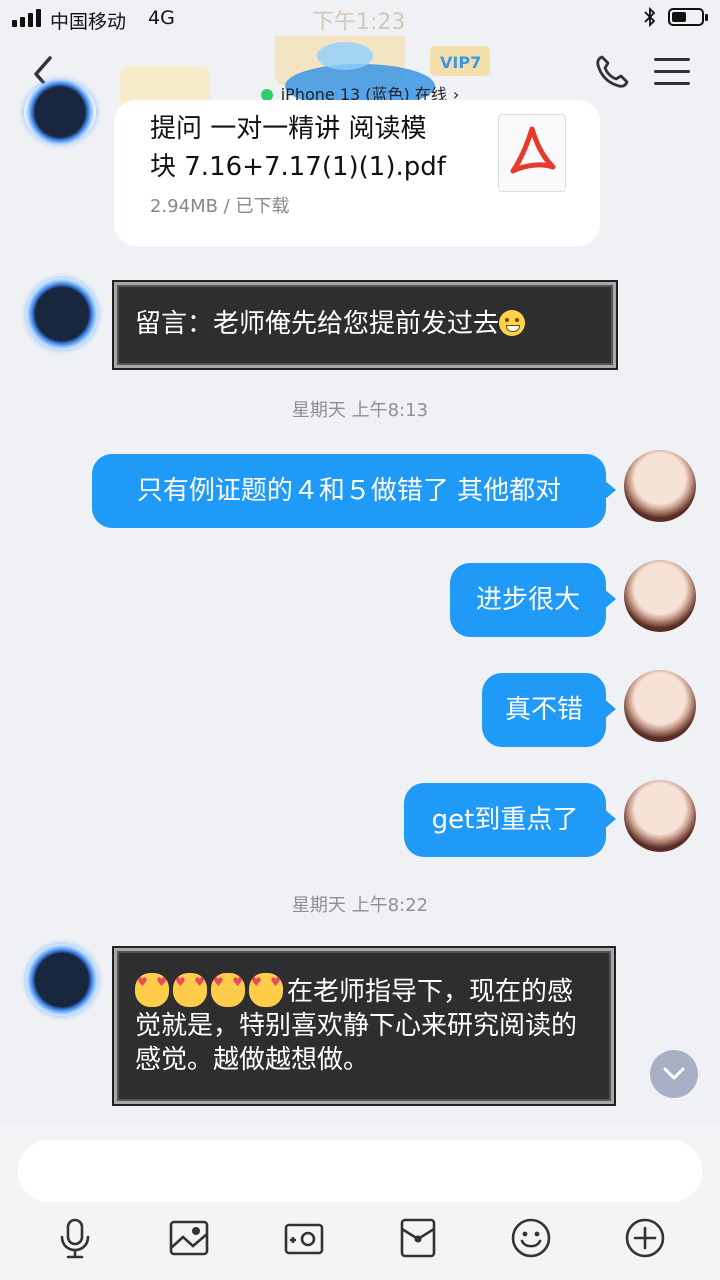 This screenshot has width=720, height=1280. I want to click on message-text: 留言：老师俺先给您提前发过去, so click(317, 324).